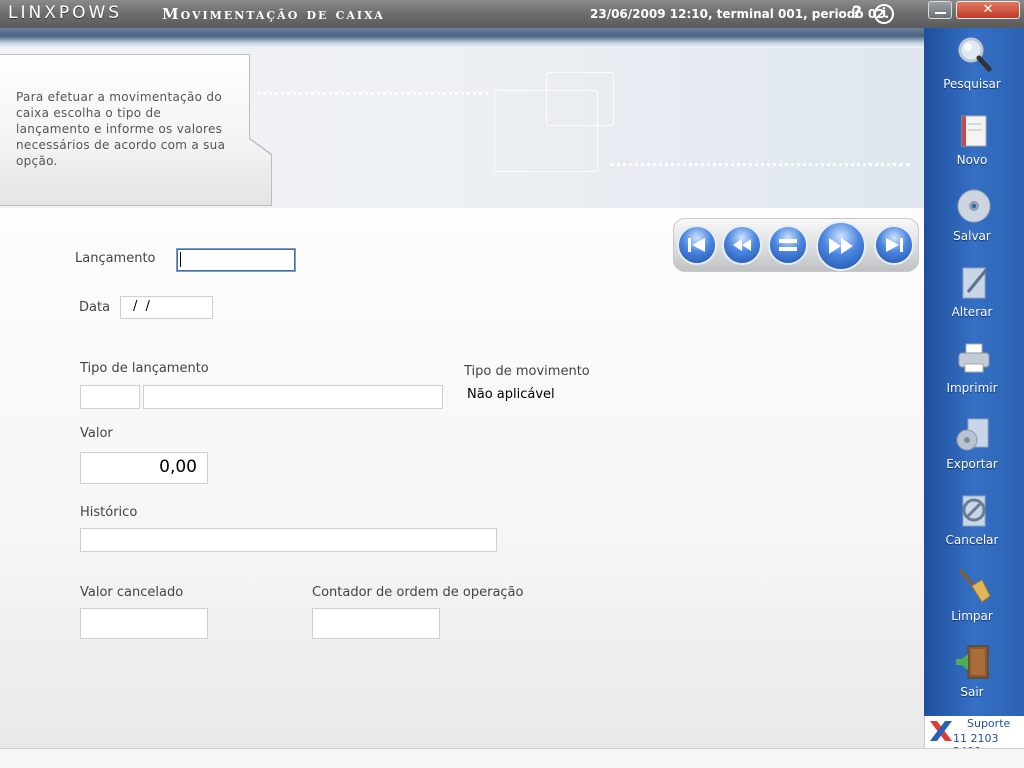  Describe the element at coordinates (110, 397) in the screenshot. I see `tipo-lancamento-code-input` at that location.